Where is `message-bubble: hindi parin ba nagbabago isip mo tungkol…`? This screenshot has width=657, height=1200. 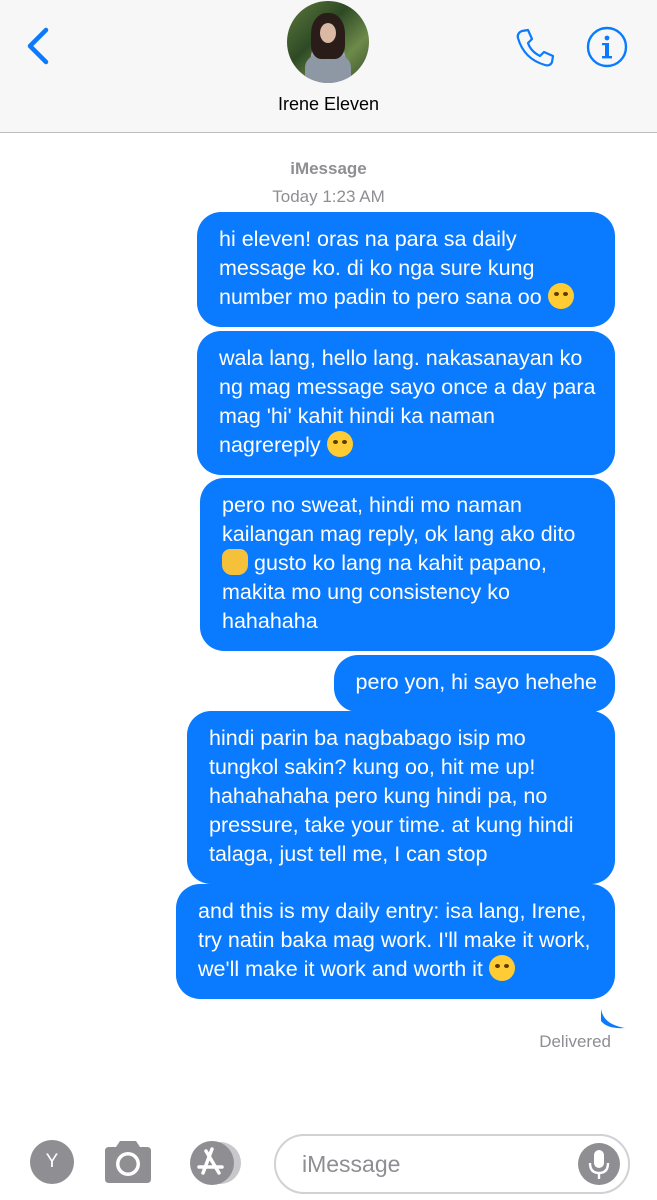 message-bubble: hindi parin ba nagbabago isip mo tungkol… is located at coordinates (401, 797).